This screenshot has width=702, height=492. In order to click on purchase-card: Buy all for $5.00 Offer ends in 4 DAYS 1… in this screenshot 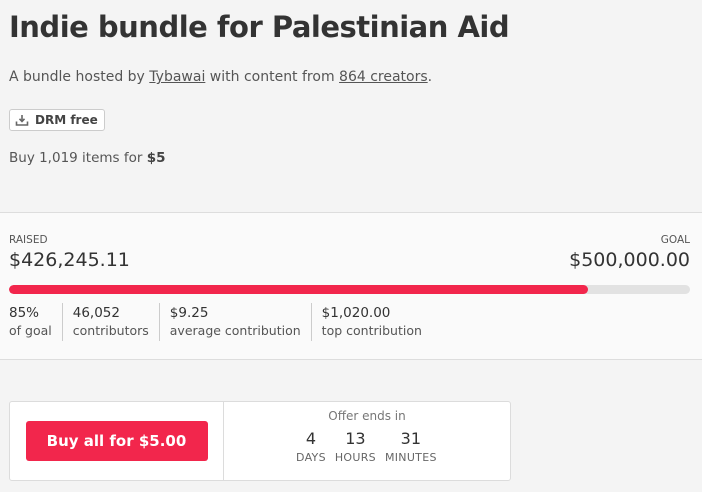, I will do `click(260, 441)`.